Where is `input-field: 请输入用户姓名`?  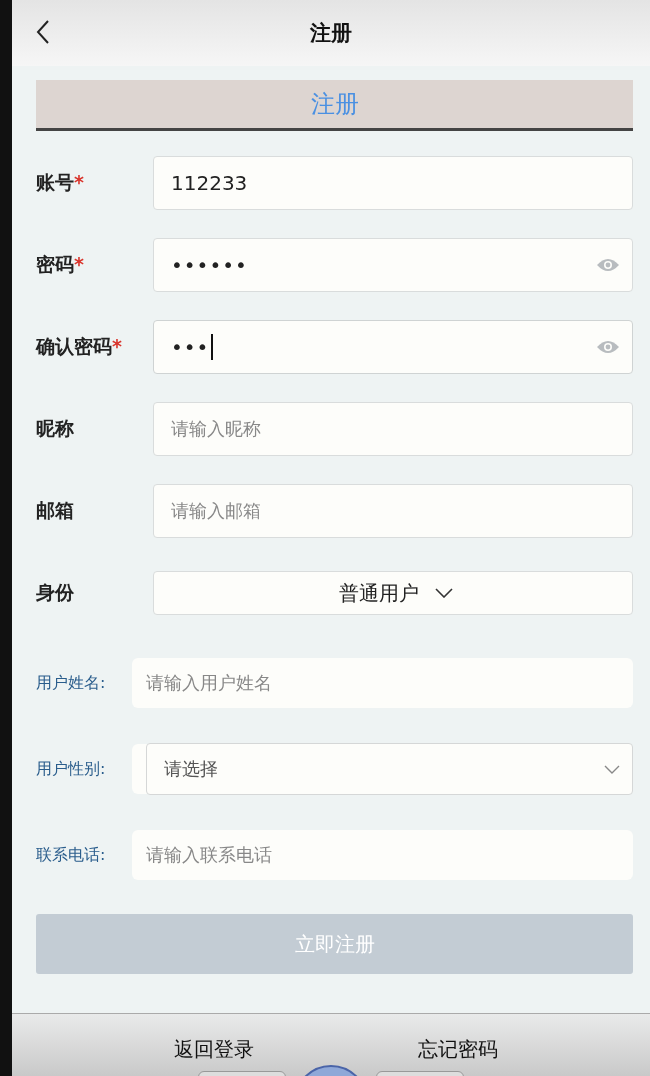
input-field: 请输入用户姓名 is located at coordinates (382, 683).